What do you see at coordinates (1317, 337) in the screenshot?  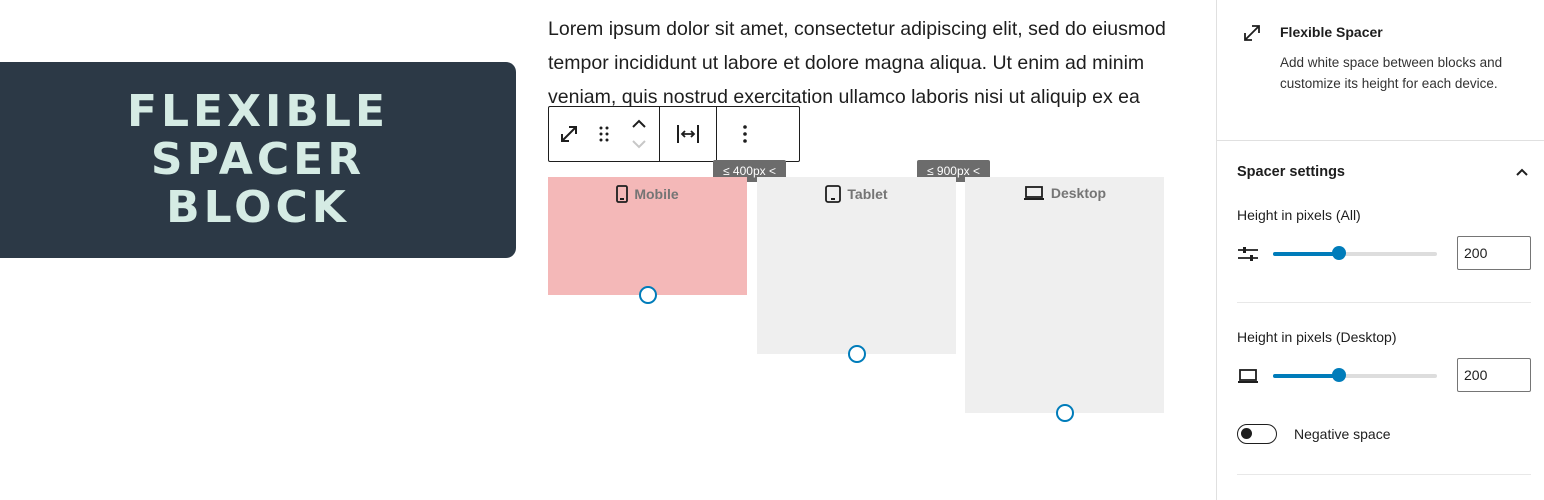 I see `height-desktop-label: Height in pixels (Desktop)` at bounding box center [1317, 337].